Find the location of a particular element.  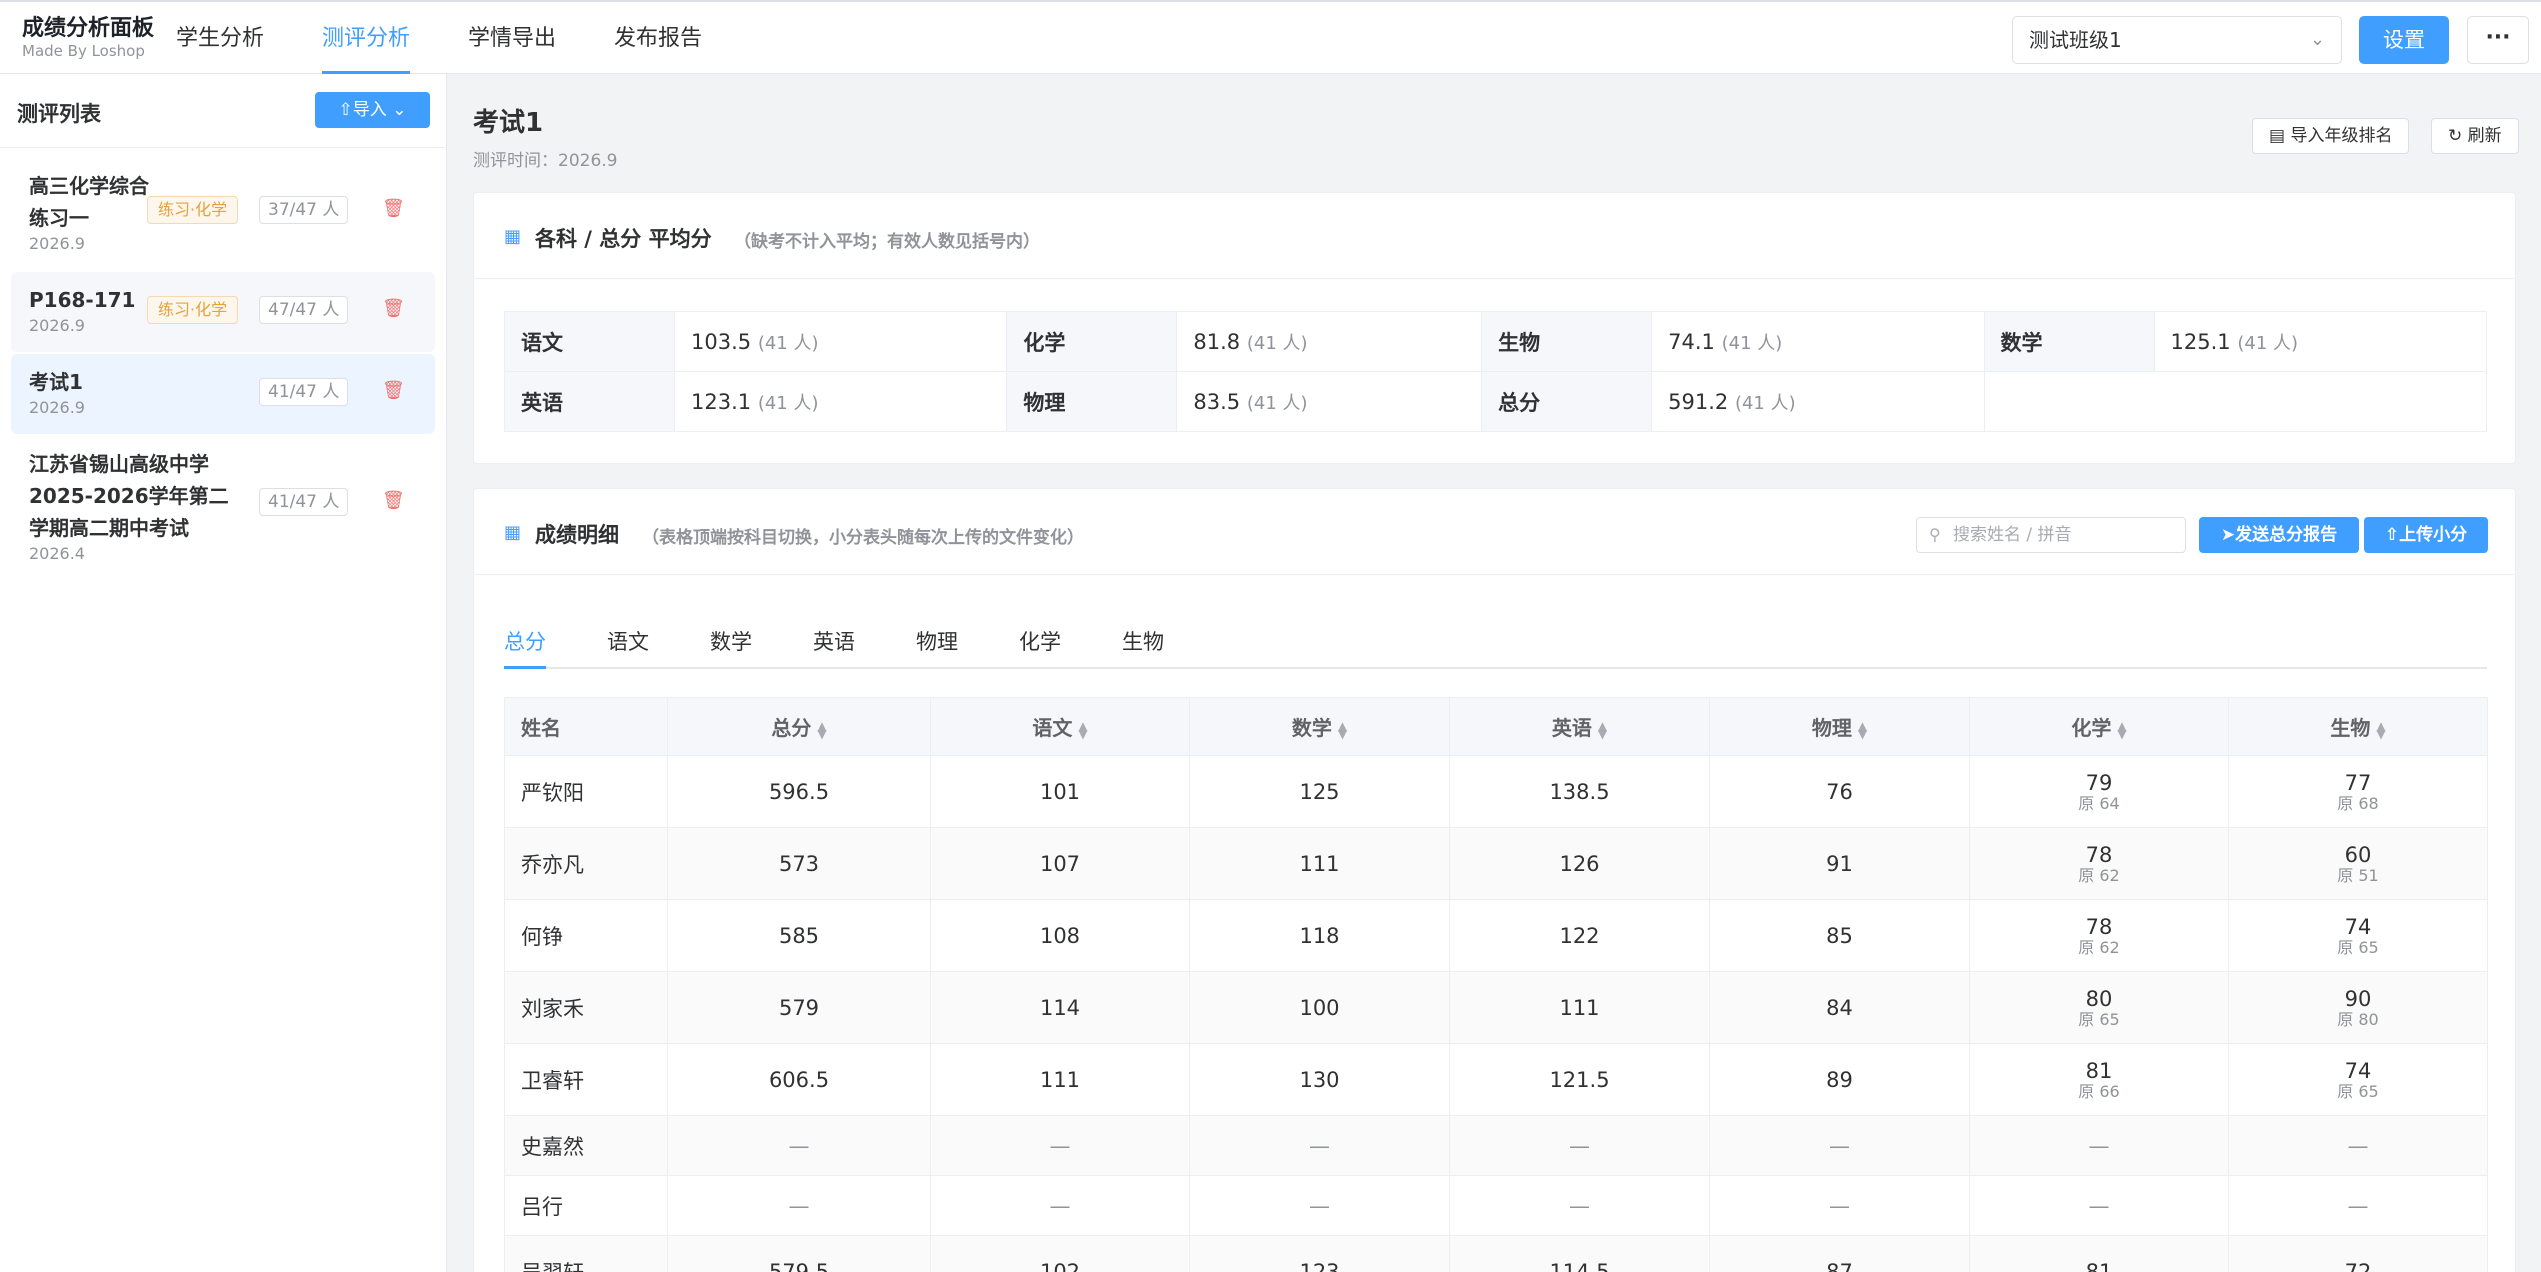

cell-score-total: 596.5 is located at coordinates (799, 791).